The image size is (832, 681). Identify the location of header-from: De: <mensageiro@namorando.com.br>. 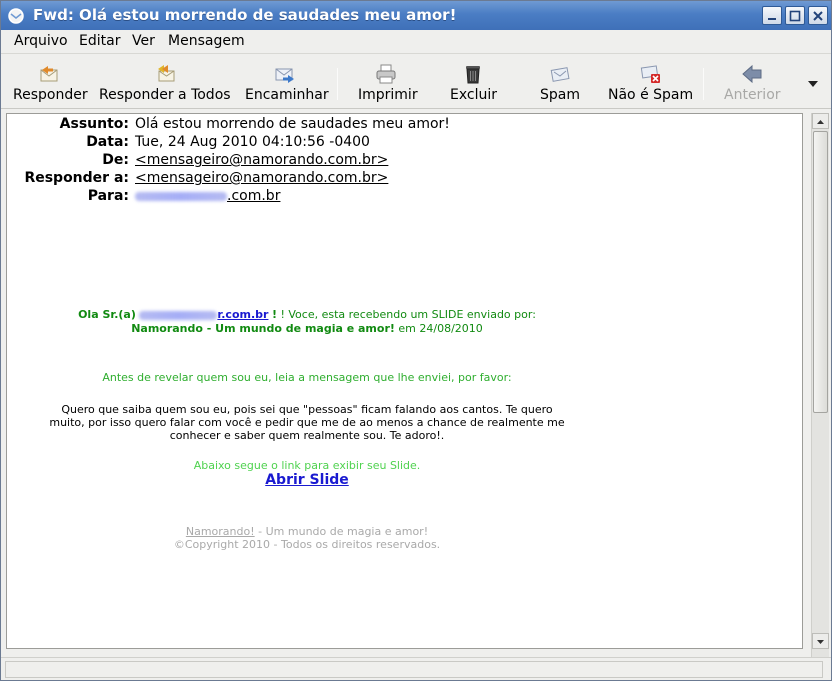
(307, 161).